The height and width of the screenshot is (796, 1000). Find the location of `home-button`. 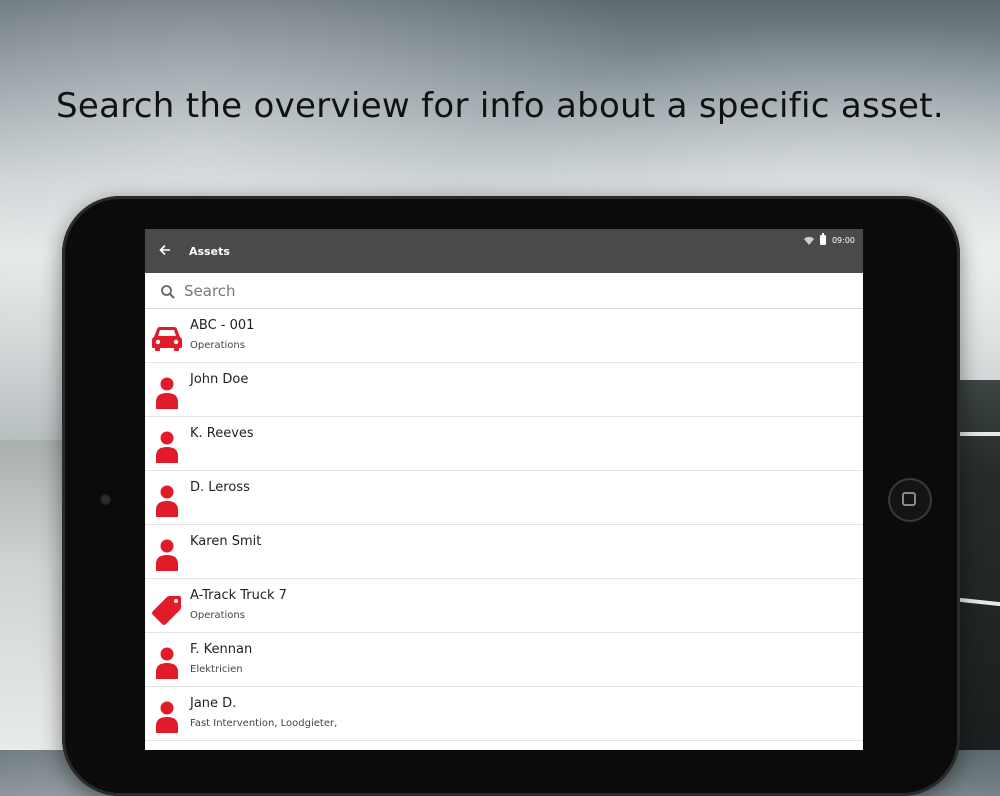

home-button is located at coordinates (910, 500).